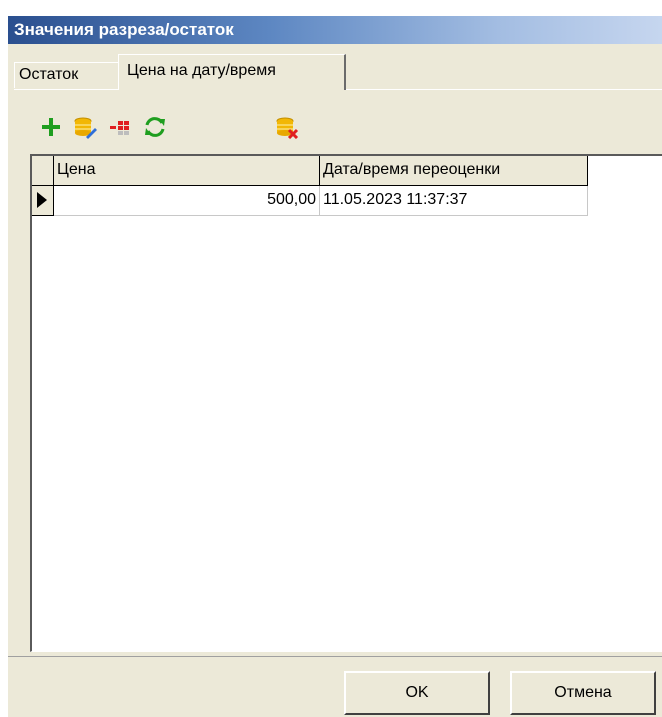  Describe the element at coordinates (51, 127) in the screenshot. I see `add-icon` at that location.